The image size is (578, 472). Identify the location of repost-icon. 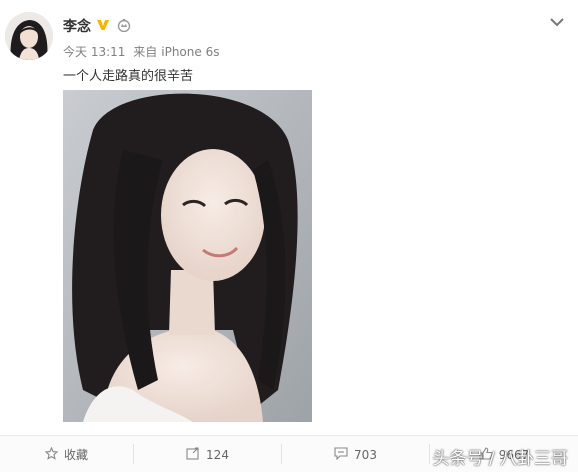
(193, 454).